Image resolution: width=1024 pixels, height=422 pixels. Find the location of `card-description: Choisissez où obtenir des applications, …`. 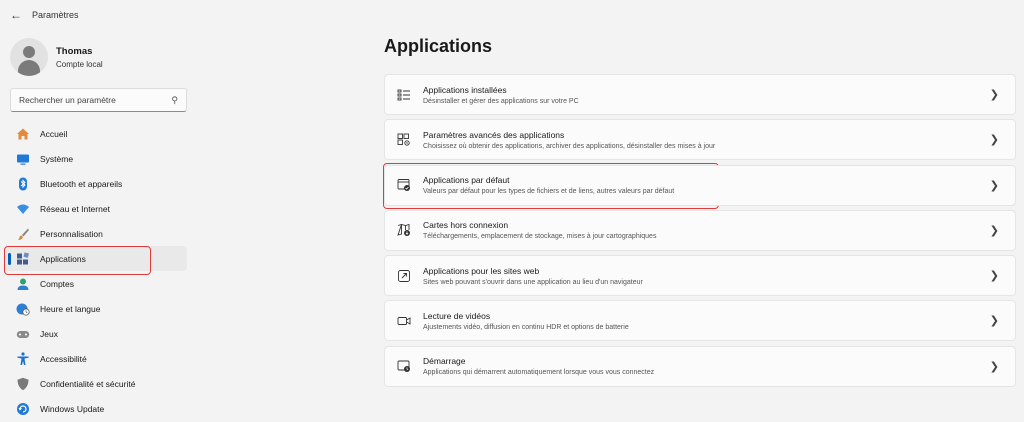

card-description: Choisissez où obtenir des applications, … is located at coordinates (569, 146).